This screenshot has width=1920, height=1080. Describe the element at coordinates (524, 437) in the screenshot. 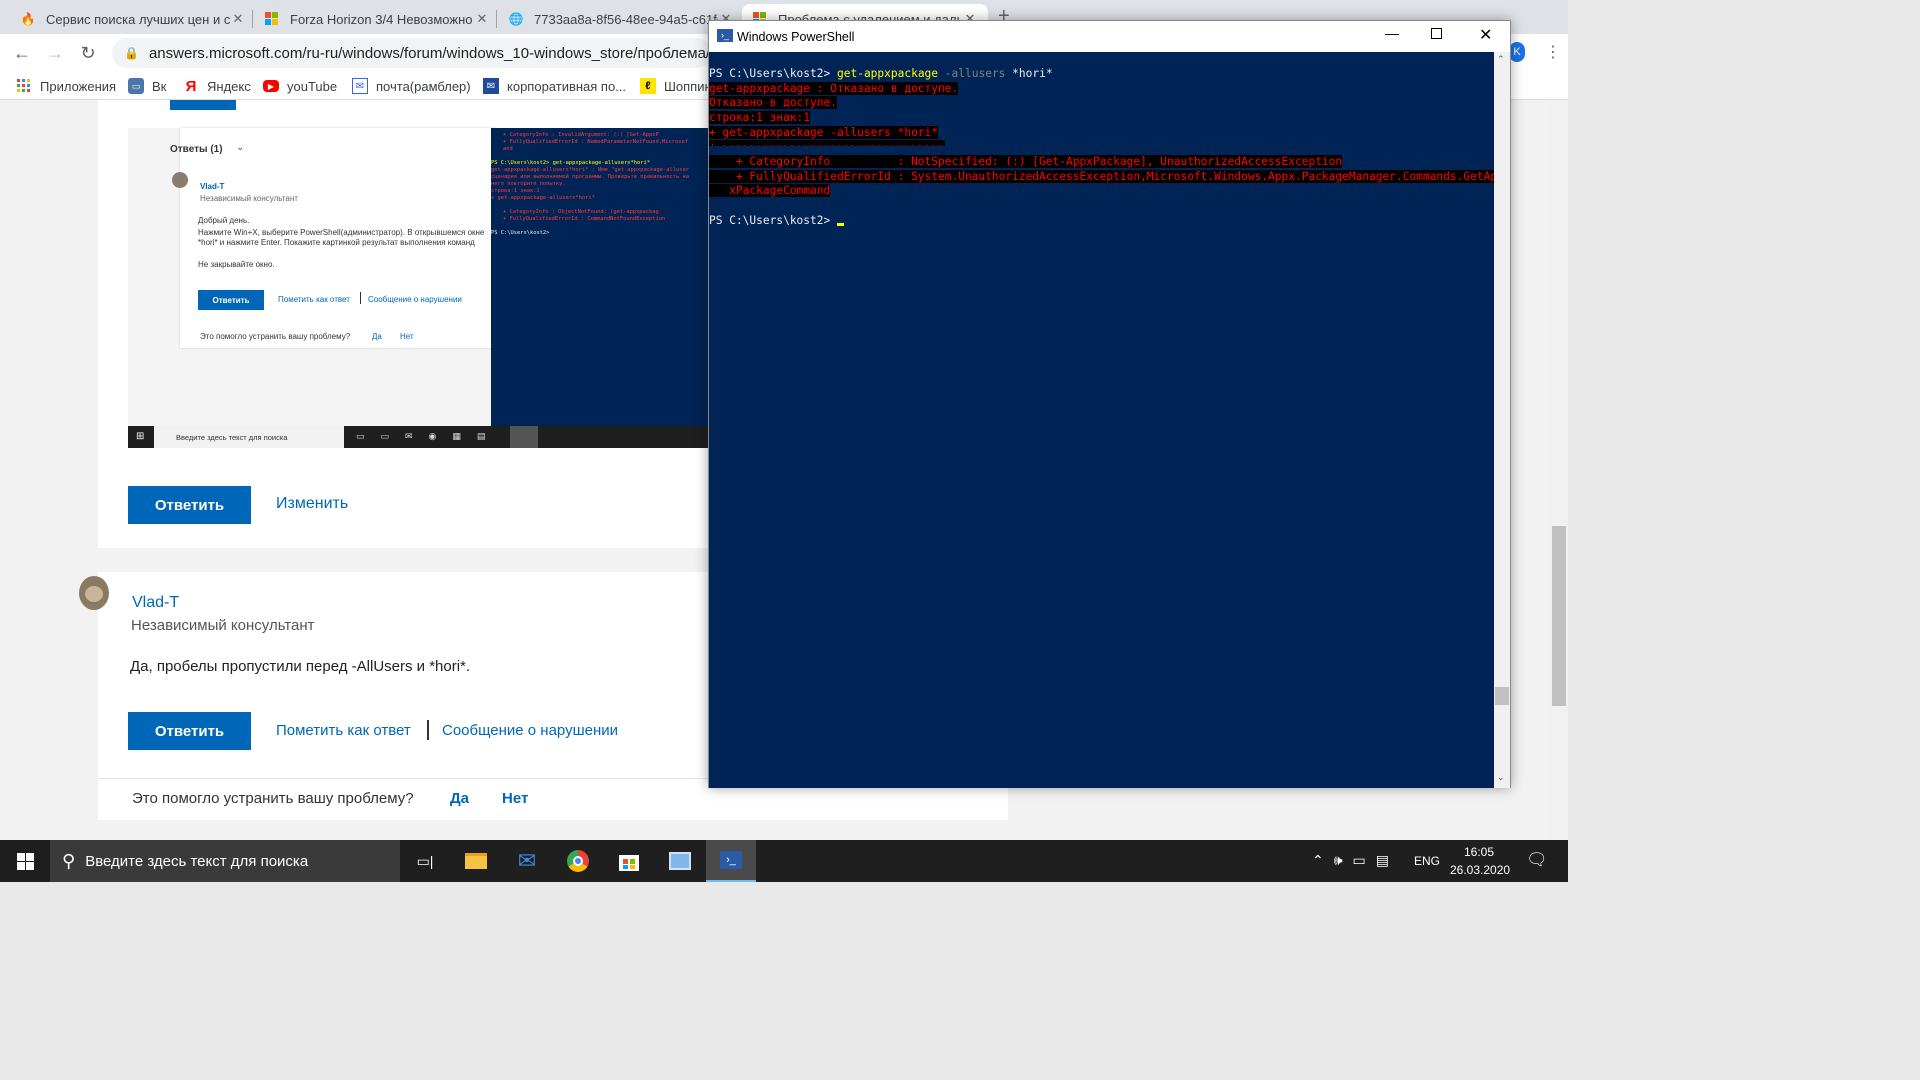

I see `embedded-powershell-taskbar-icon` at that location.